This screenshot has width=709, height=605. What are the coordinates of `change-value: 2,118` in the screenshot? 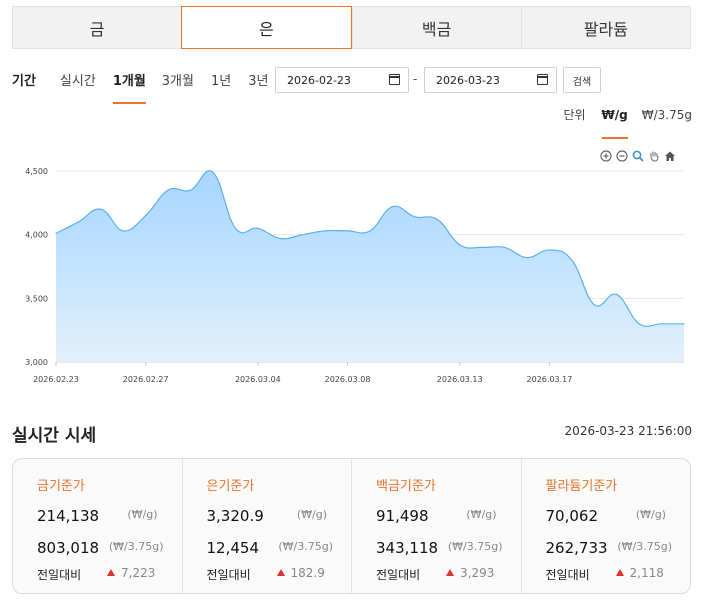 It's located at (646, 573).